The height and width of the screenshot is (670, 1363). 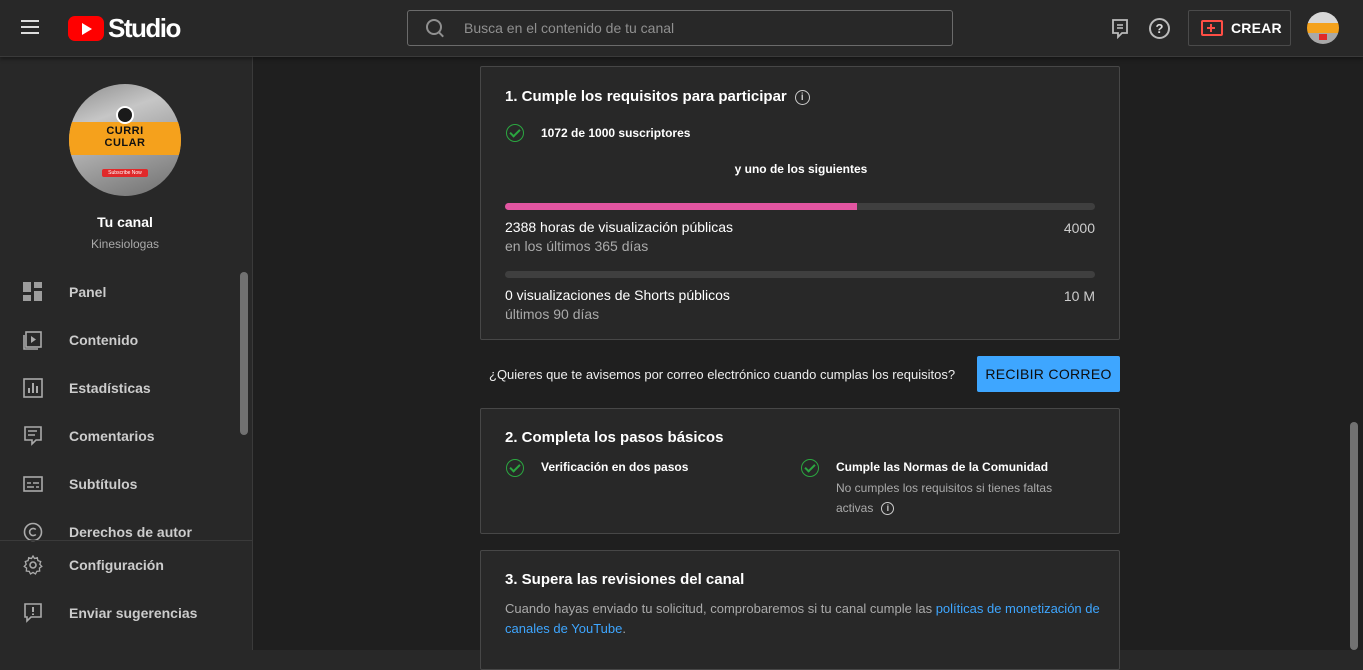 I want to click on logo-text: Studio, so click(x=144, y=27).